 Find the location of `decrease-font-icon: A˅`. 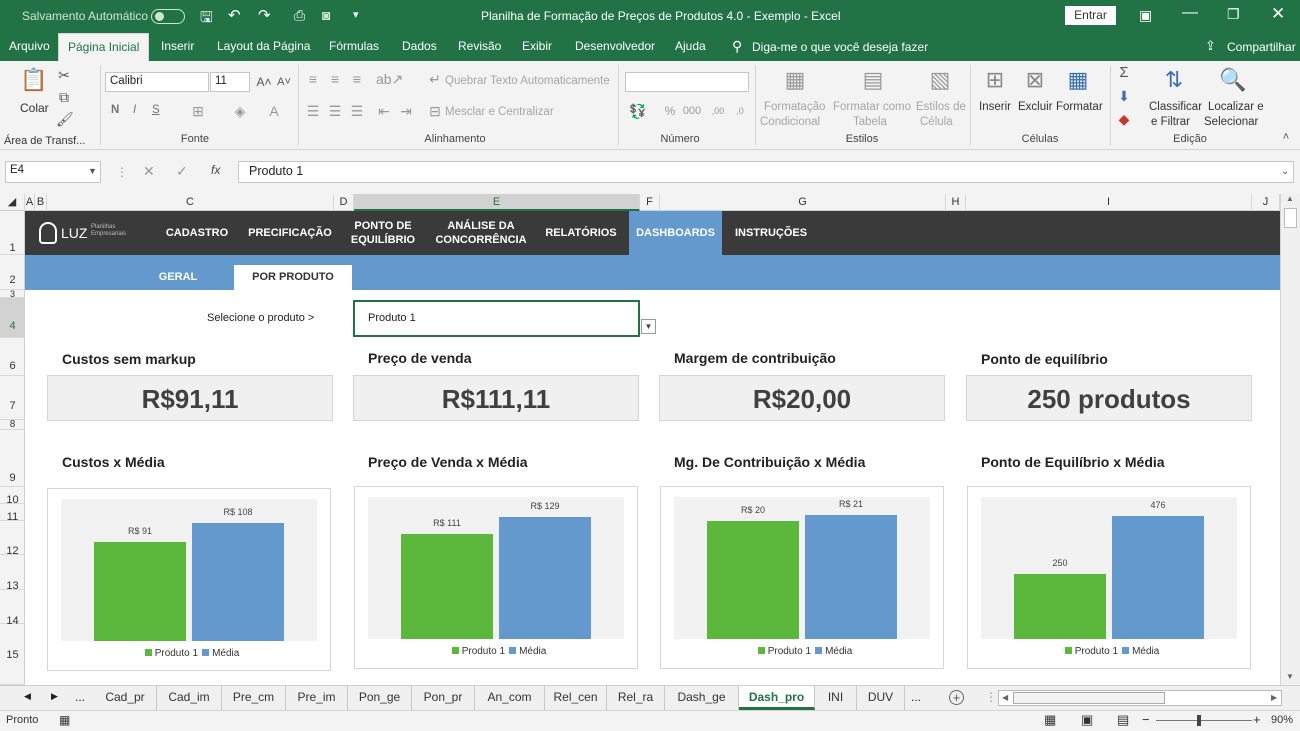

decrease-font-icon: A˅ is located at coordinates (284, 82).